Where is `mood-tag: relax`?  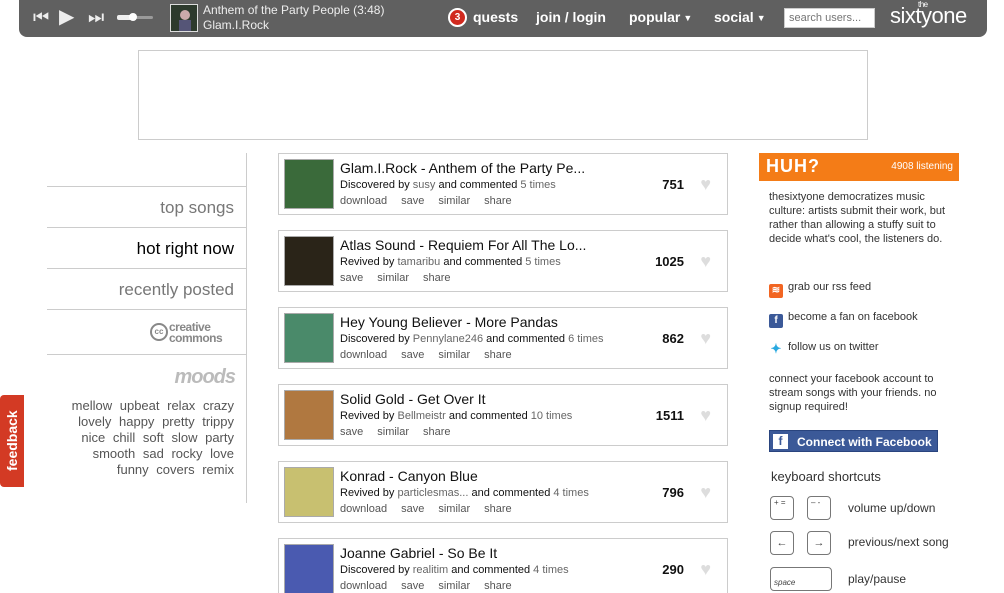 mood-tag: relax is located at coordinates (181, 405).